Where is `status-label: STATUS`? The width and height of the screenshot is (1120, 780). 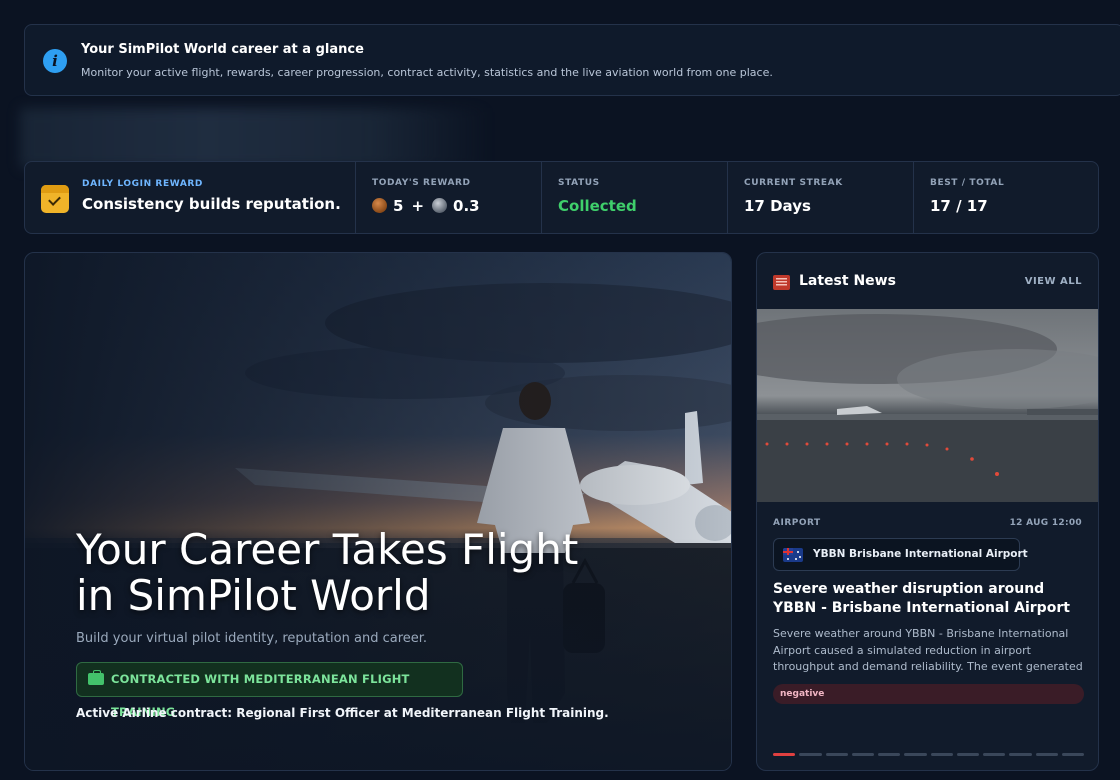 status-label: STATUS is located at coordinates (579, 183).